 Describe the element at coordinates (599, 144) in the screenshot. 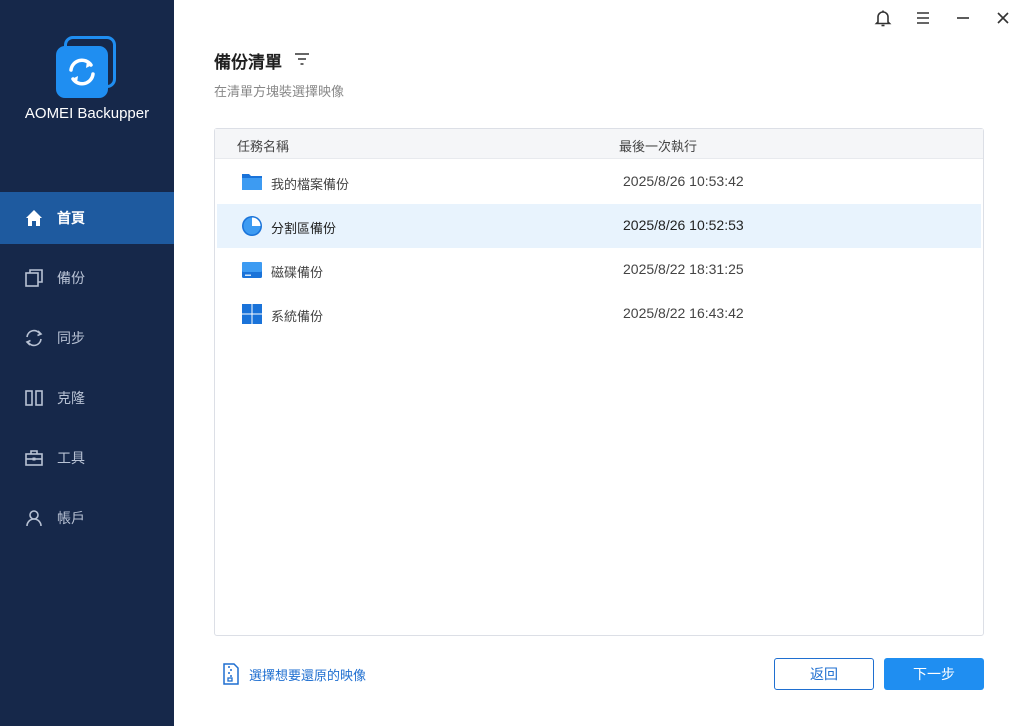

I see `list-header: 任務名稱 最後一次執行` at that location.